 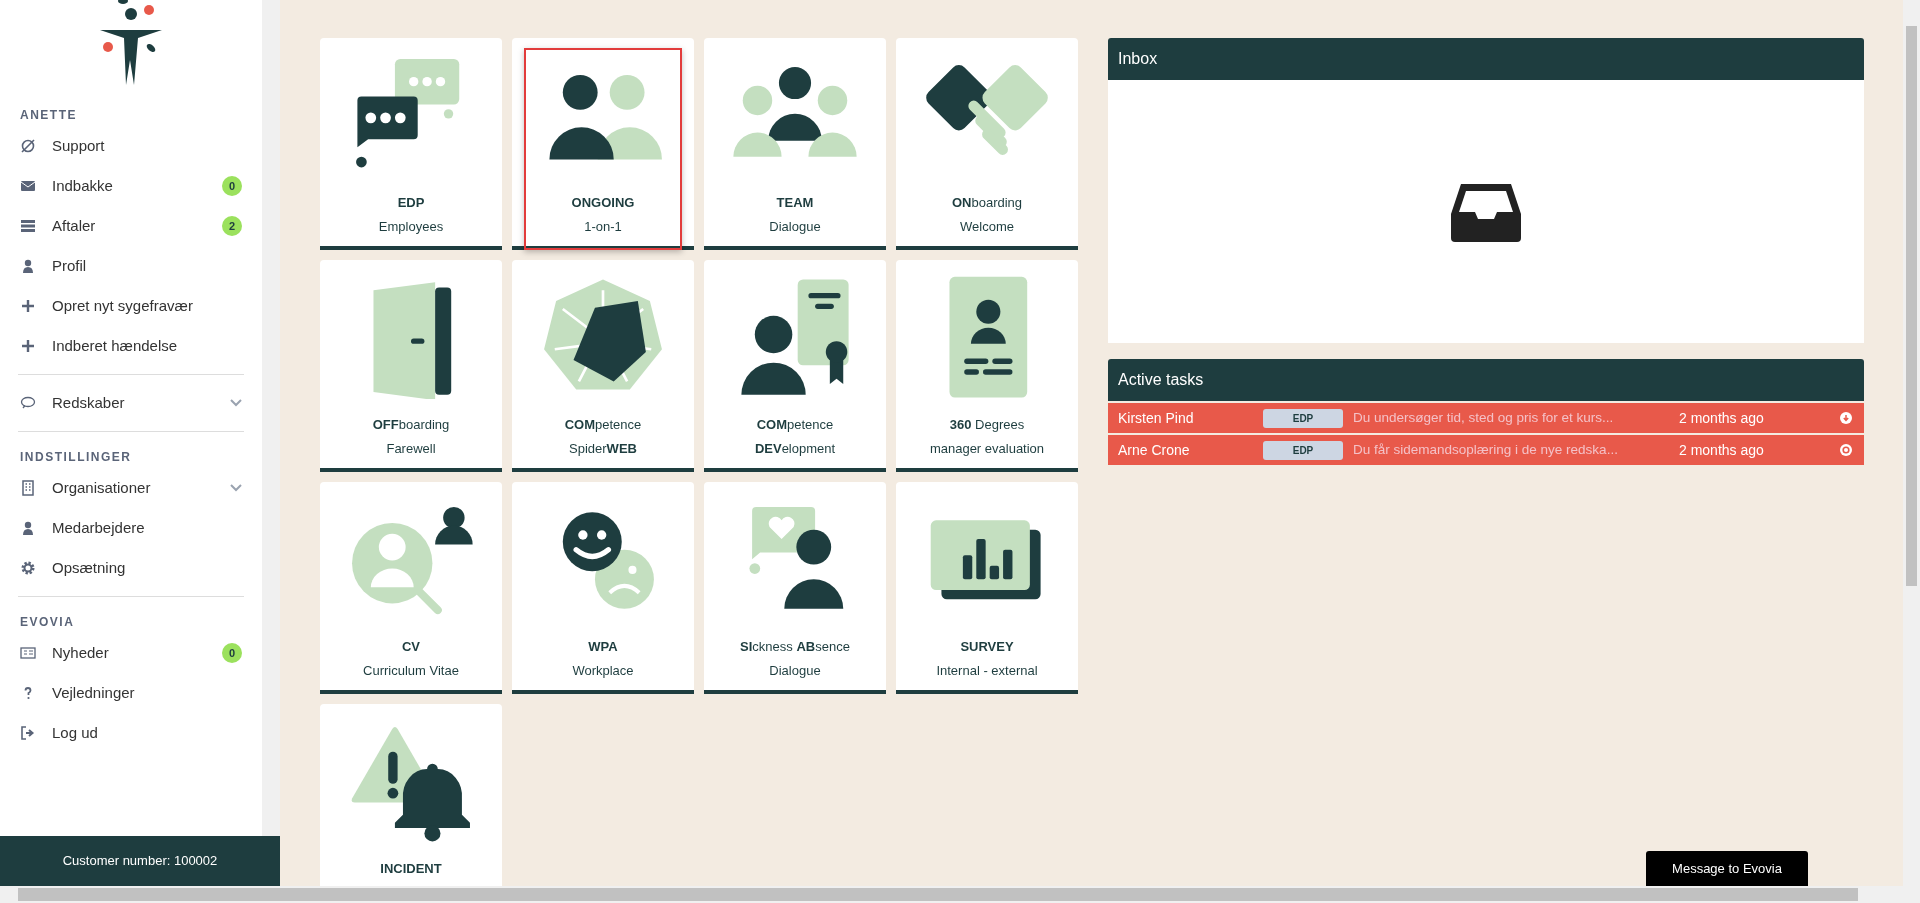 What do you see at coordinates (47, 622) in the screenshot?
I see `section-heading: EVOVIA` at bounding box center [47, 622].